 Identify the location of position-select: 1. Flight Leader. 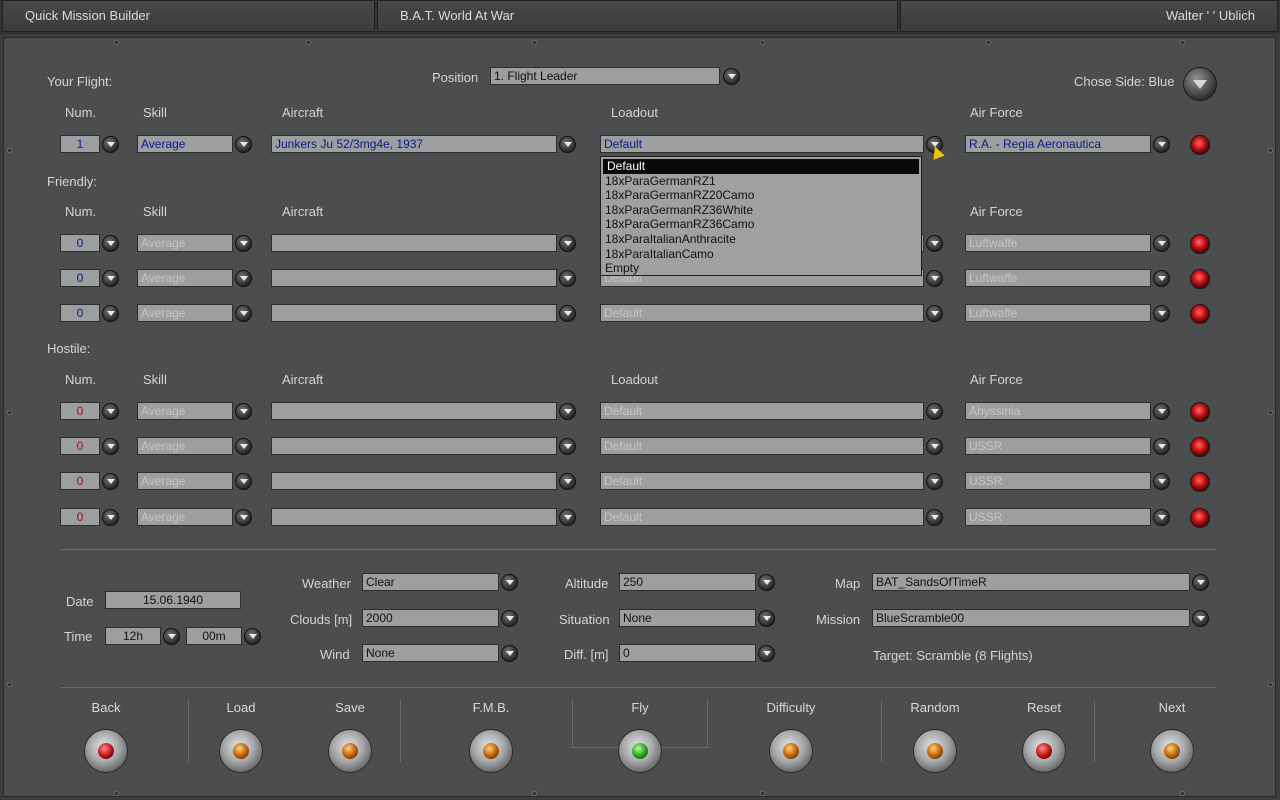
(605, 76).